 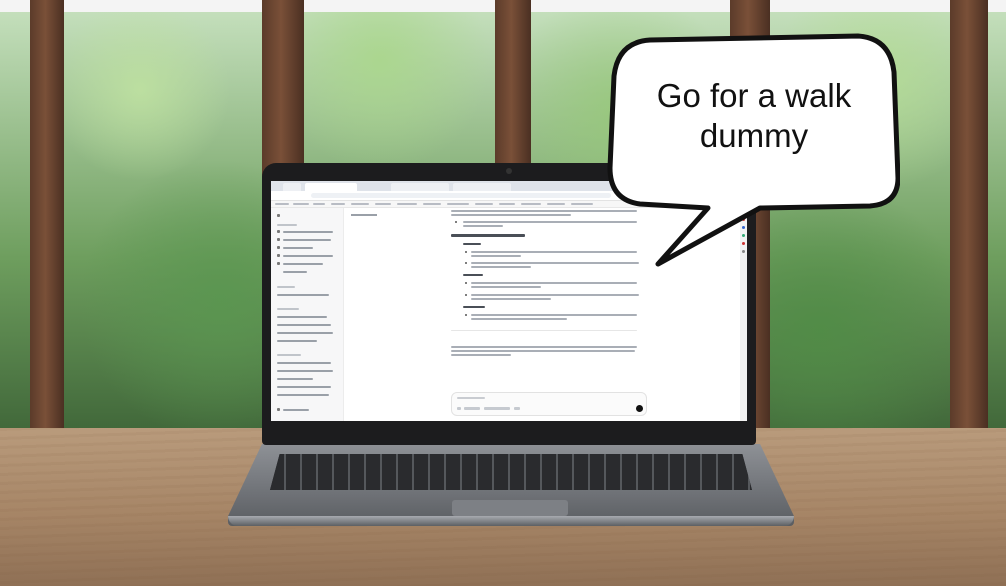 I want to click on divider, so click(x=544, y=330).